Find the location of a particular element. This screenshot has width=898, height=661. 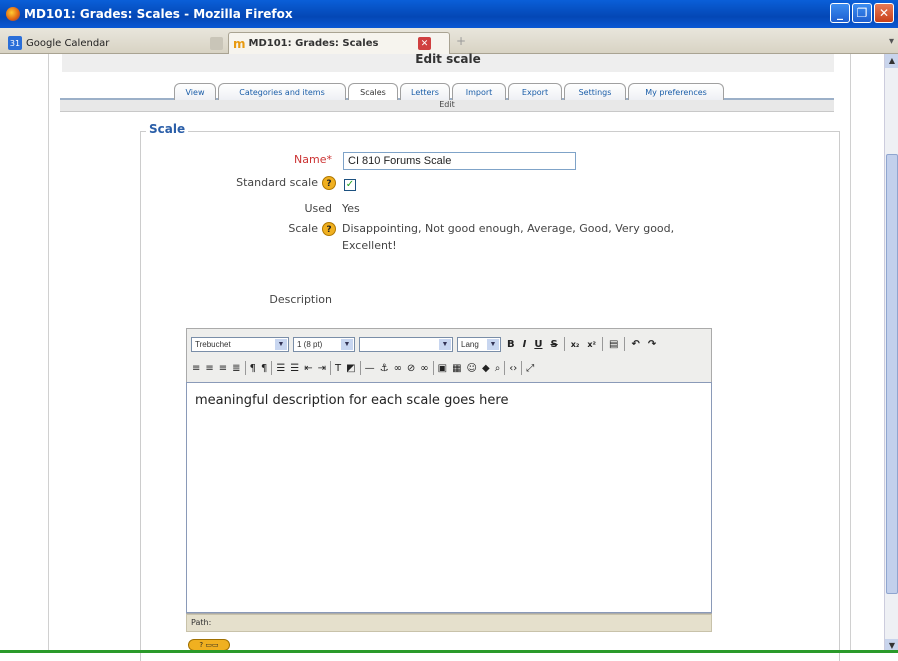

size-select: 1 (8 pt) ▼ is located at coordinates (324, 344).